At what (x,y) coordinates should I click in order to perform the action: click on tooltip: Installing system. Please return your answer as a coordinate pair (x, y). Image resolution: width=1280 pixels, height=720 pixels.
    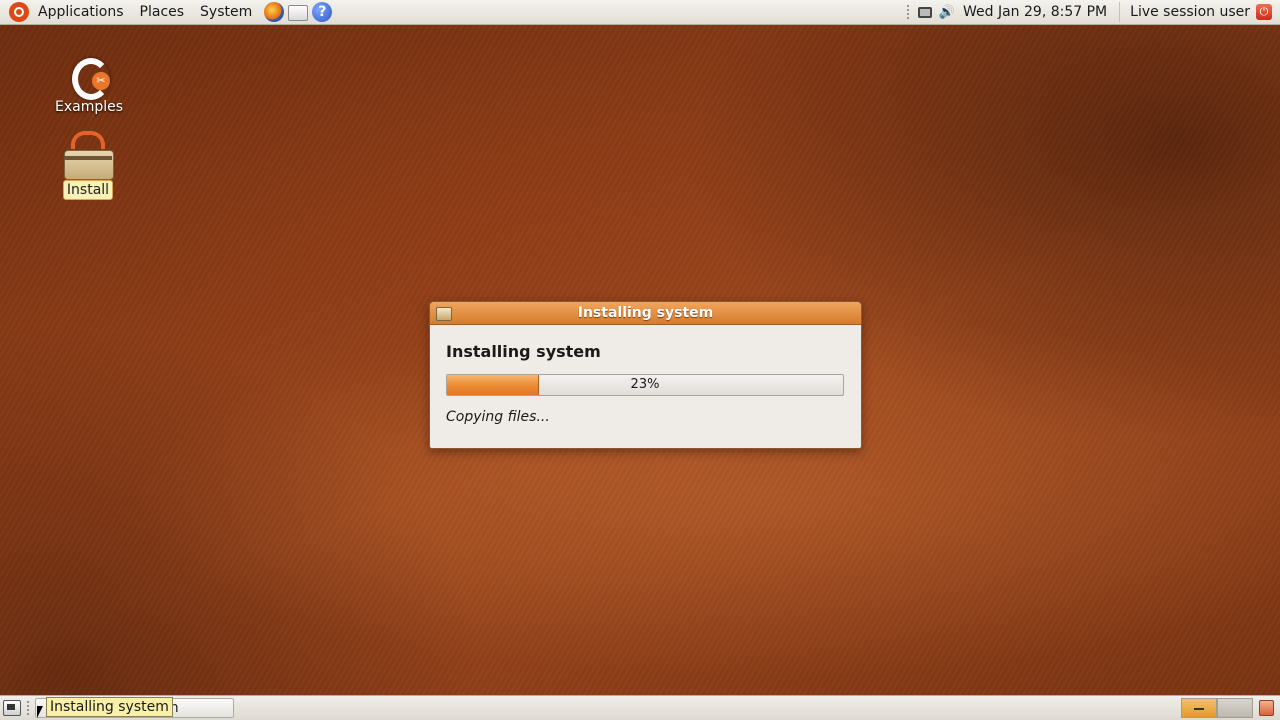
    Looking at the image, I should click on (109, 707).